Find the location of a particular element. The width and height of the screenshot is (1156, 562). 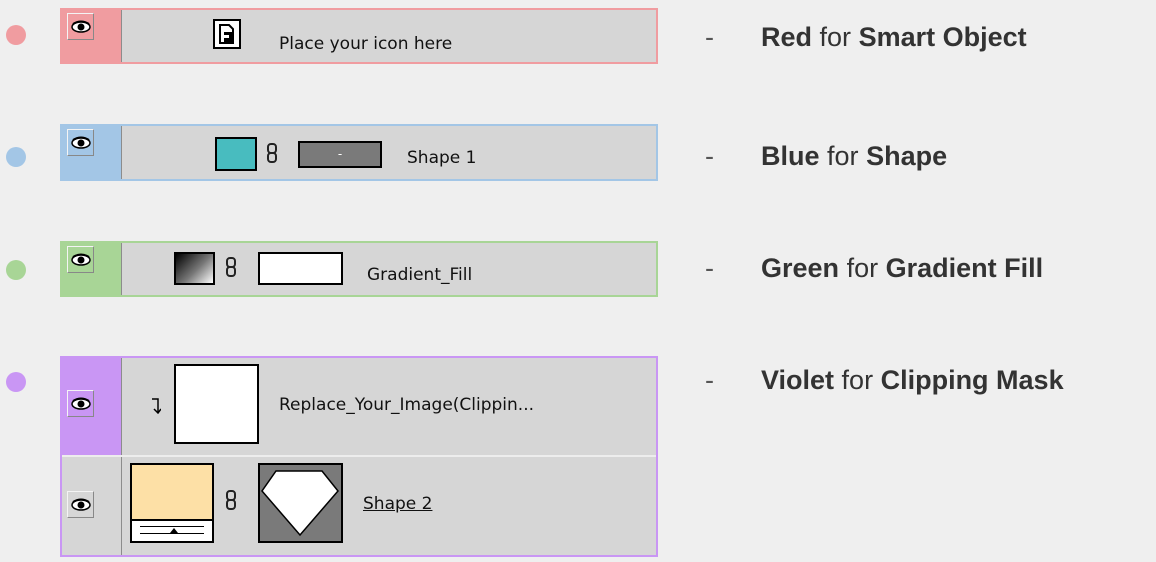

legend-color-word: Green is located at coordinates (800, 268).